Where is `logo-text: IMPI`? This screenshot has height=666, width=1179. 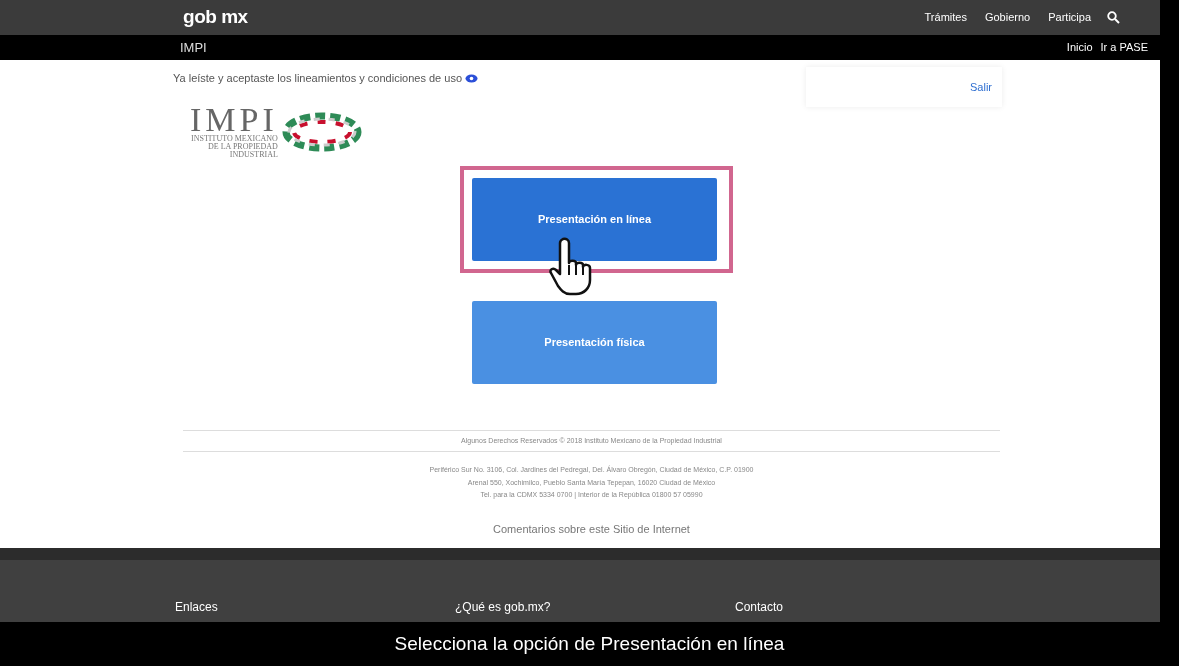
logo-text: IMPI is located at coordinates (234, 120).